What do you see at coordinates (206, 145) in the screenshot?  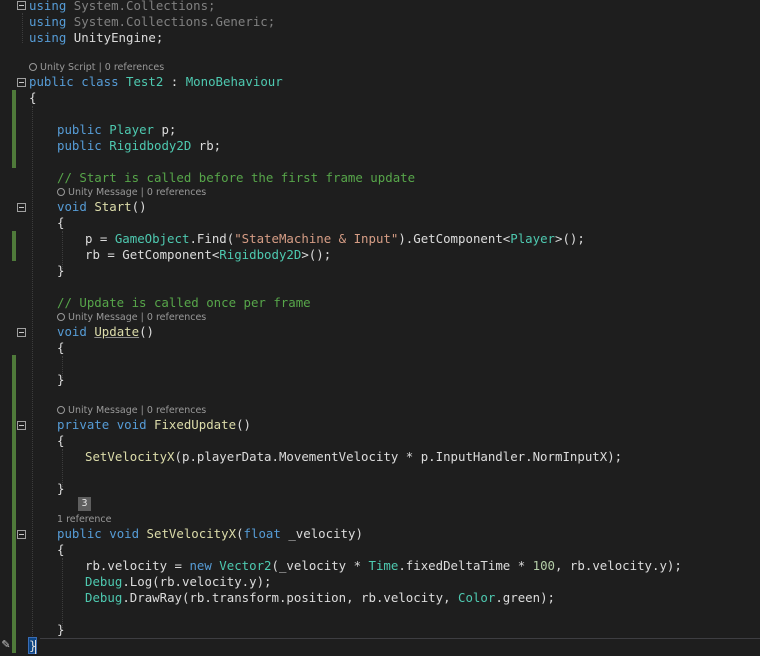 I see `code-text: rb;` at bounding box center [206, 145].